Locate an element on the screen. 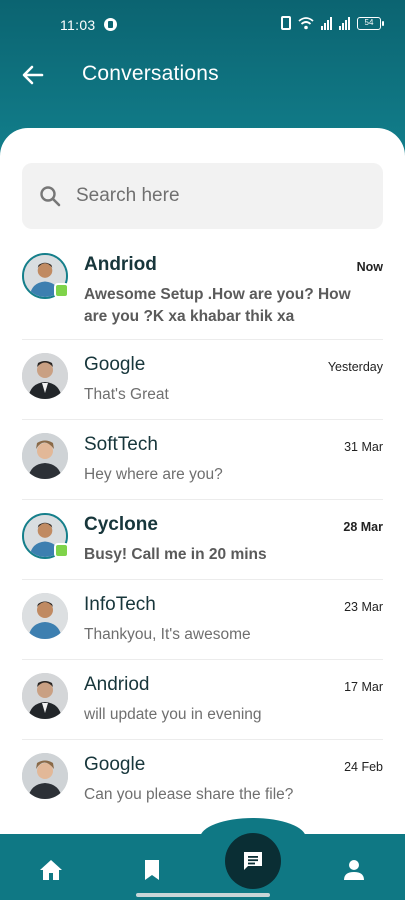 This screenshot has height=900, width=405. search-input is located at coordinates (221, 196).